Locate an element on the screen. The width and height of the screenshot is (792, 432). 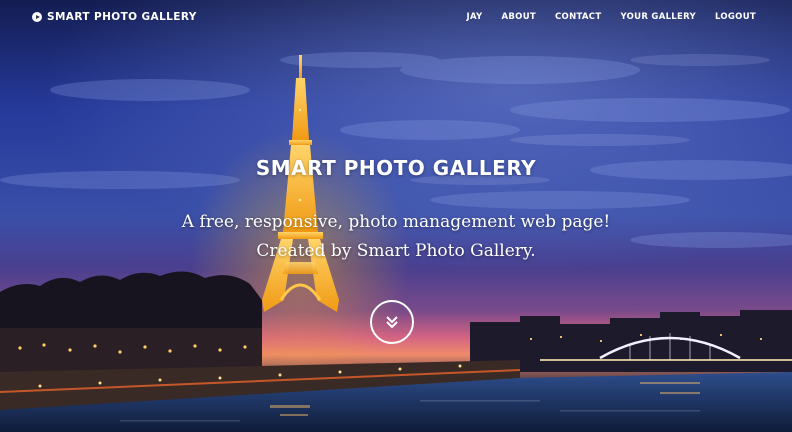
double-chevron-down-icon is located at coordinates (392, 322).